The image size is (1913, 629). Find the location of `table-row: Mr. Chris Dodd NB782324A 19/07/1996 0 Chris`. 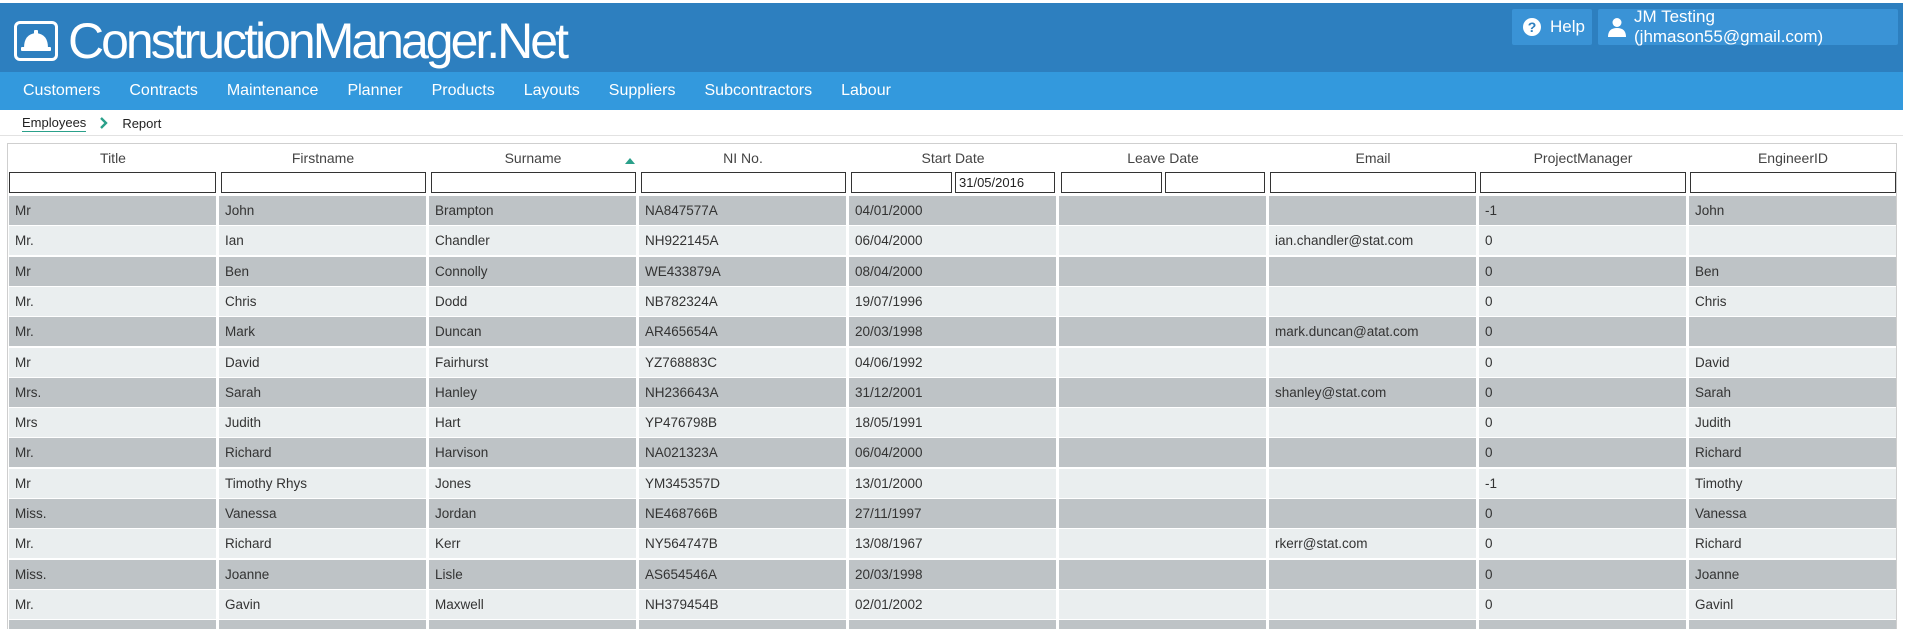

table-row: Mr. Chris Dodd NB782324A 19/07/1996 0 Chris is located at coordinates (952, 301).